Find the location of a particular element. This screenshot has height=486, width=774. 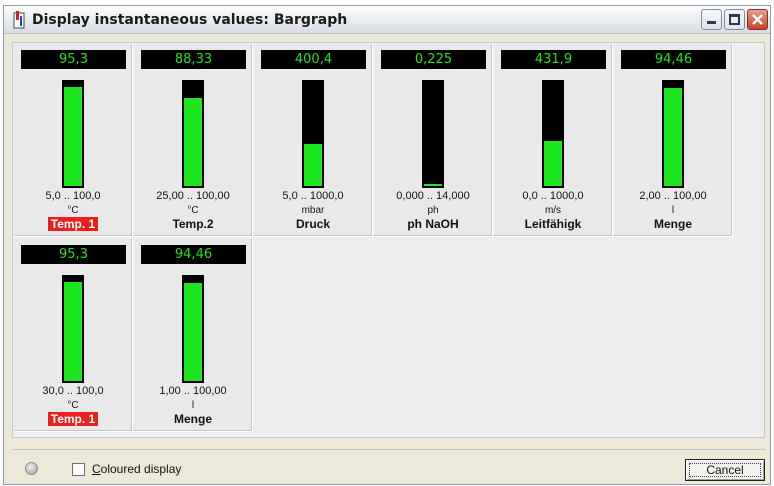

channel-card-ph-naoh: 0,225 0,000 .. 14,000 ph ph NaOH is located at coordinates (433, 140).